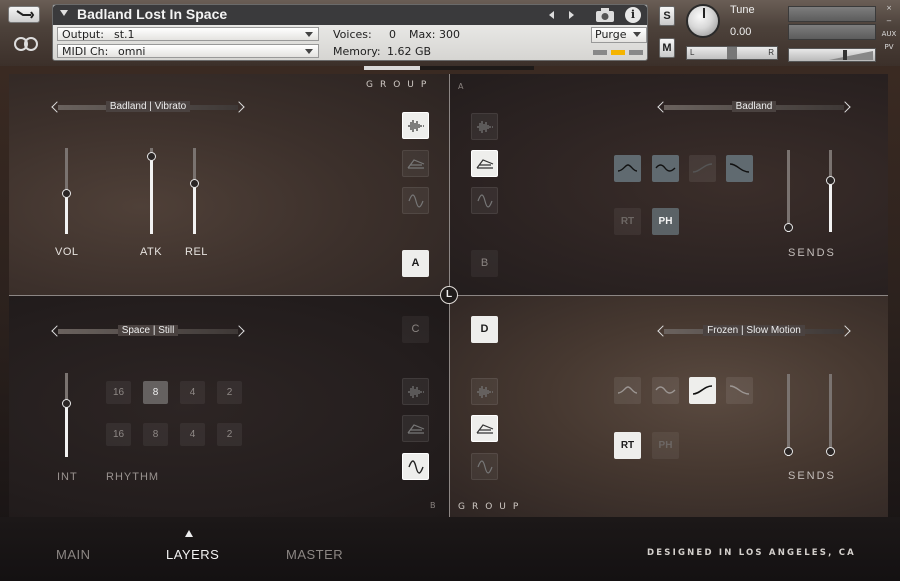 The image size is (900, 581). Describe the element at coordinates (192, 392) in the screenshot. I see `rhythm-1-4: 4` at that location.